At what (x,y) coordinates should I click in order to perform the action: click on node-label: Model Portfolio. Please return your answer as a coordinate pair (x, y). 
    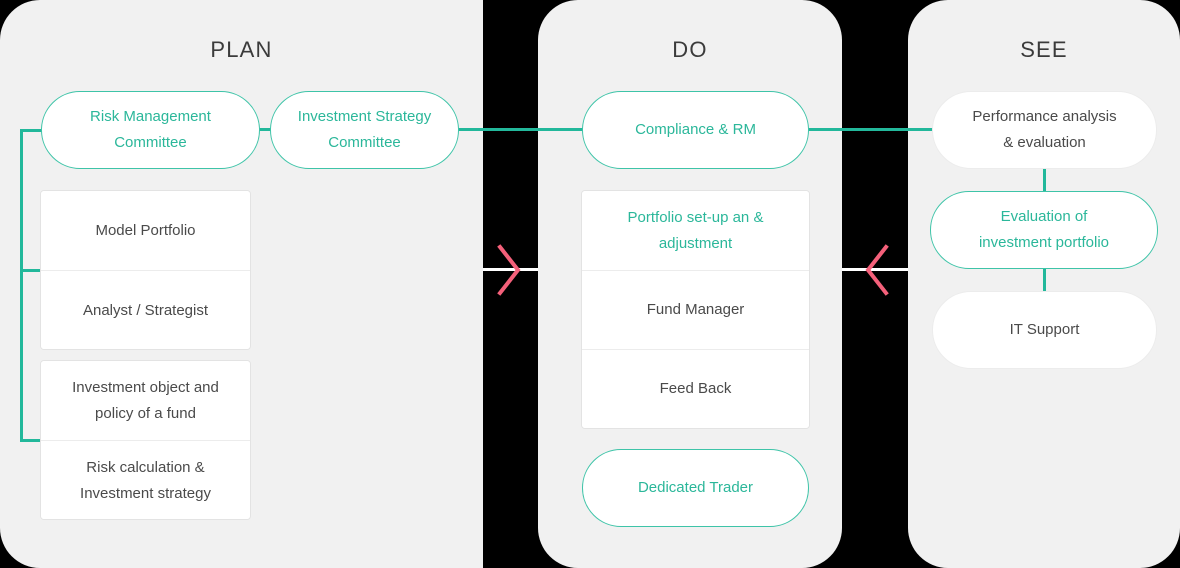
    Looking at the image, I should click on (145, 230).